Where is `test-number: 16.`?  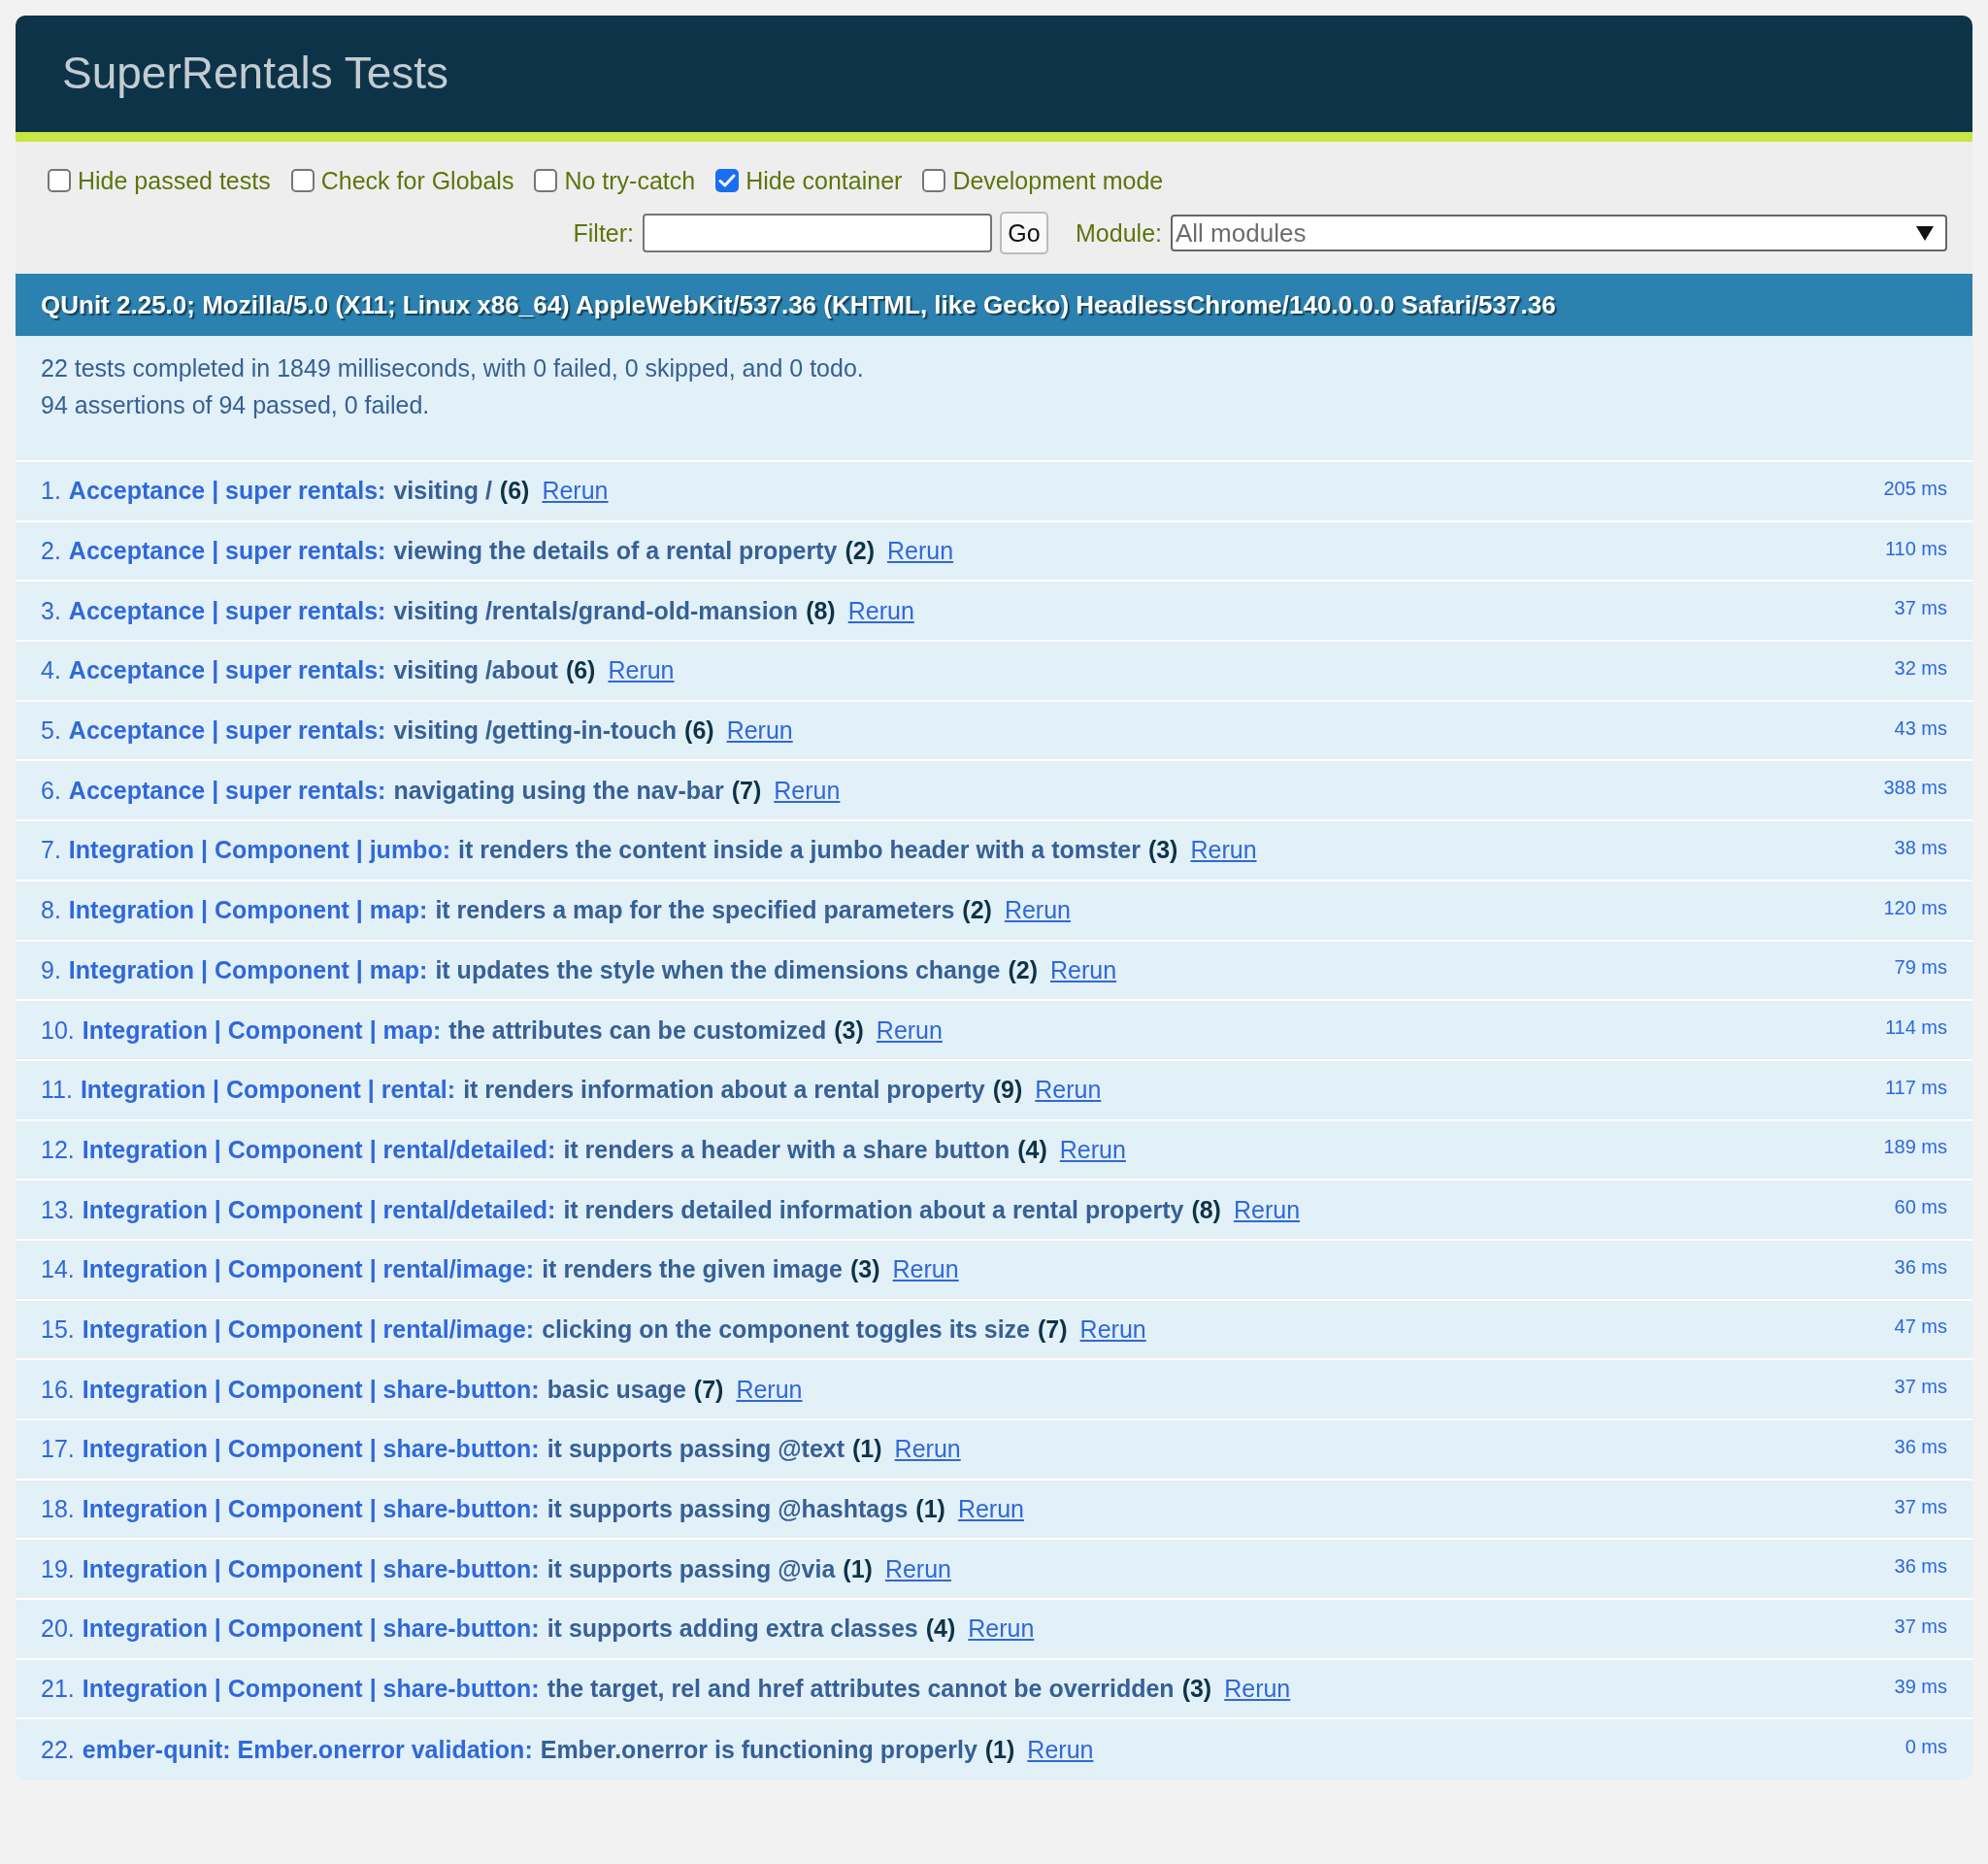 test-number: 16. is located at coordinates (58, 1389).